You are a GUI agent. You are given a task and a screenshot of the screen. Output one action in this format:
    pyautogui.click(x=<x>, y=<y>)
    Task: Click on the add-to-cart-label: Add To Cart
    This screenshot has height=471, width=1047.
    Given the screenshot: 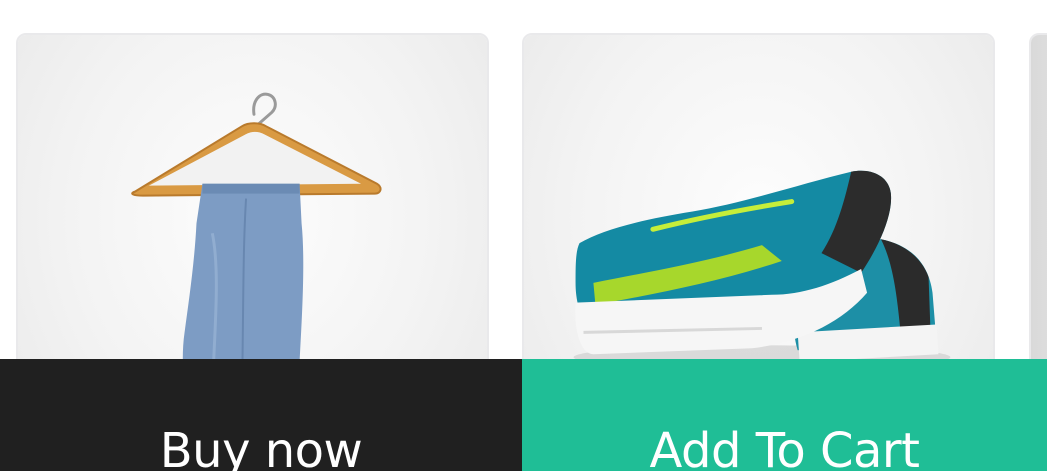 What is the action you would take?
    pyautogui.click(x=784, y=447)
    